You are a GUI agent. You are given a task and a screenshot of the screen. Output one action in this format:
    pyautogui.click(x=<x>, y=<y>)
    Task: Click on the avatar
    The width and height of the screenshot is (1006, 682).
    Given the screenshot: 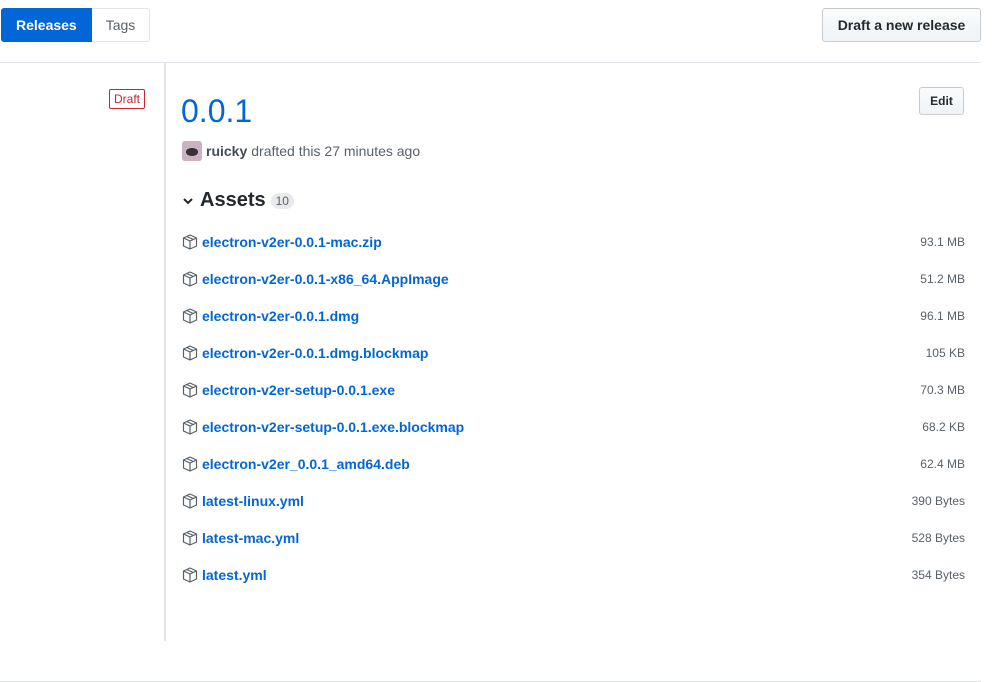 What is the action you would take?
    pyautogui.click(x=192, y=151)
    